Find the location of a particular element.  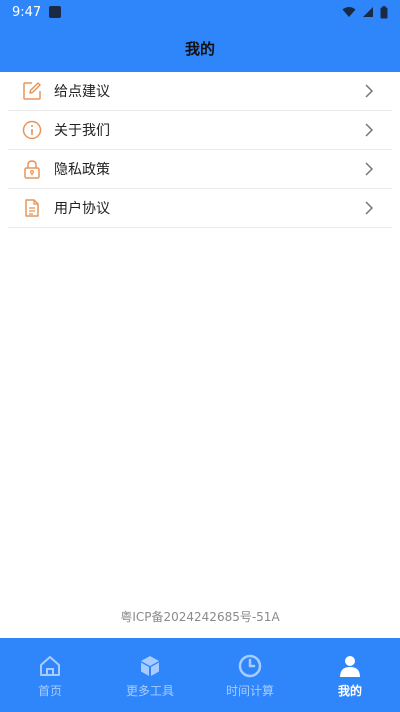

document-icon is located at coordinates (32, 208).